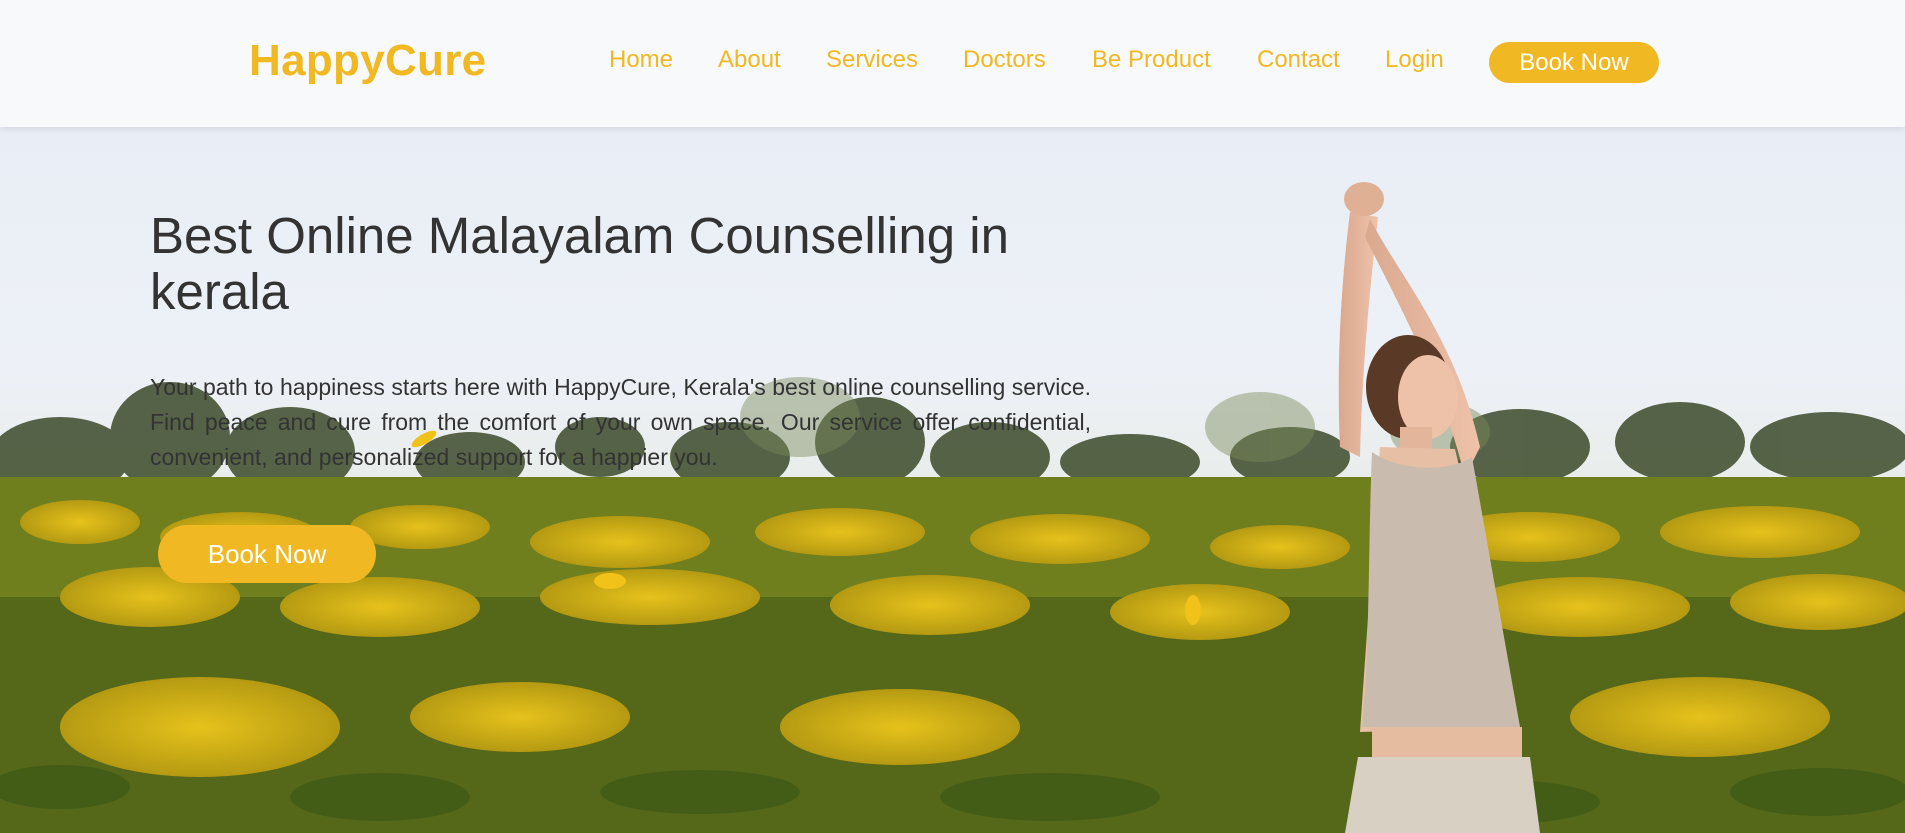 This screenshot has height=833, width=1905. What do you see at coordinates (641, 60) in the screenshot?
I see `nav-home: Home` at bounding box center [641, 60].